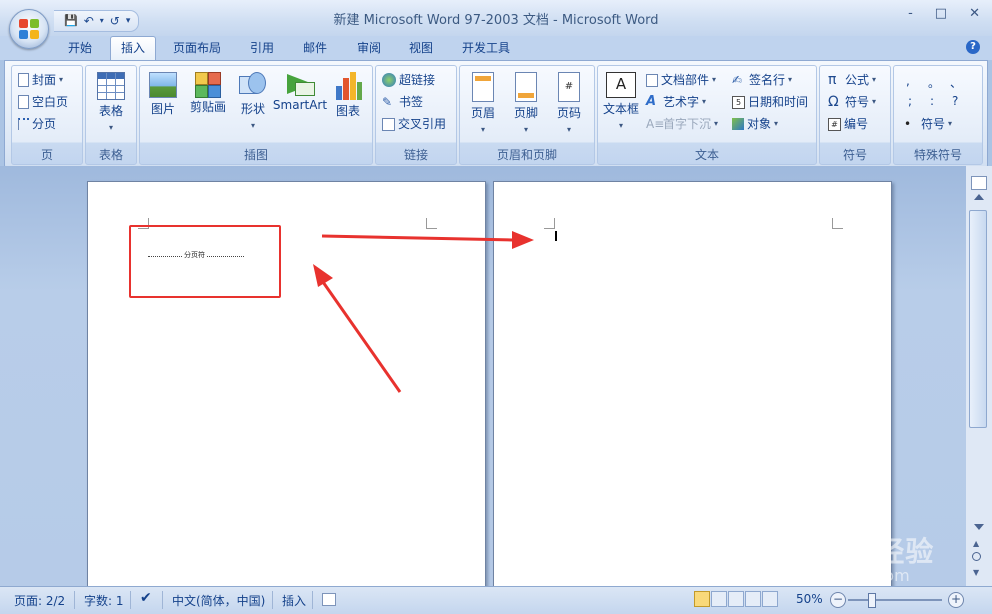  What do you see at coordinates (979, 183) in the screenshot?
I see `ruler-toggle-icon` at bounding box center [979, 183].